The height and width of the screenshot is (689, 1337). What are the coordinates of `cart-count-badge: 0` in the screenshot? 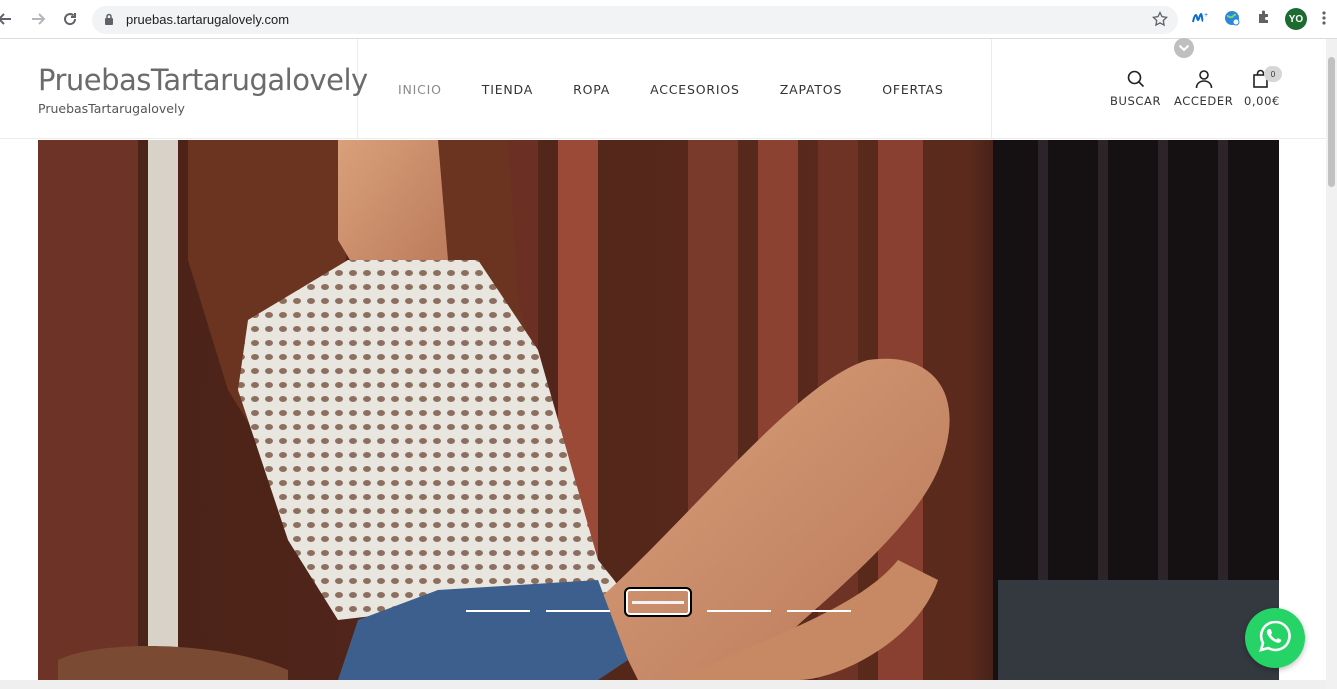 It's located at (1273, 74).